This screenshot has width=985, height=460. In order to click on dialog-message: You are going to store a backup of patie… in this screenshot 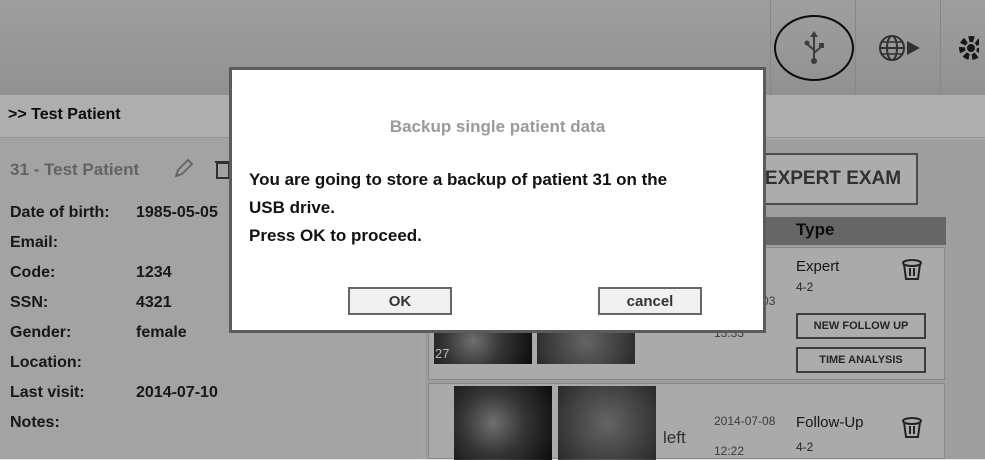, I will do `click(499, 208)`.